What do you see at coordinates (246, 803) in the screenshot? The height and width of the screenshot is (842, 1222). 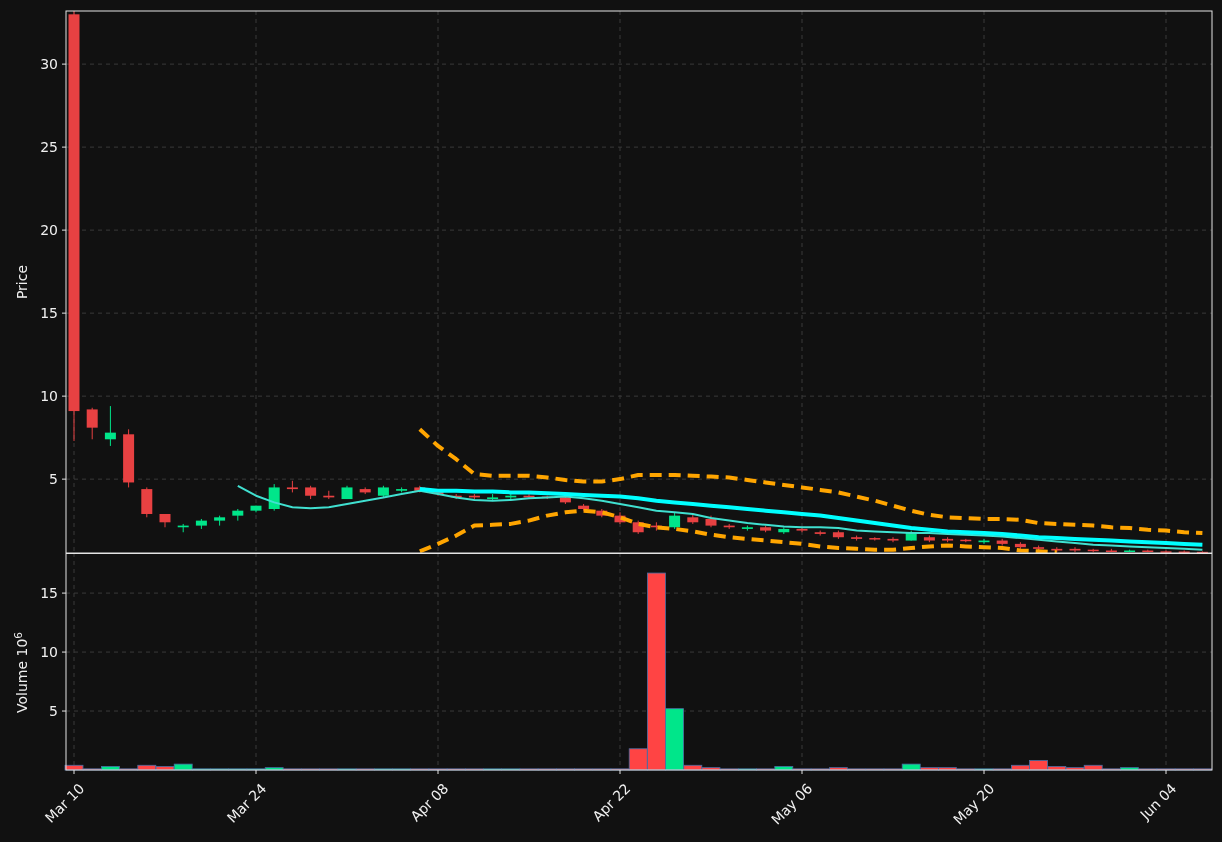 I see `x-tick-label: Mar 24` at bounding box center [246, 803].